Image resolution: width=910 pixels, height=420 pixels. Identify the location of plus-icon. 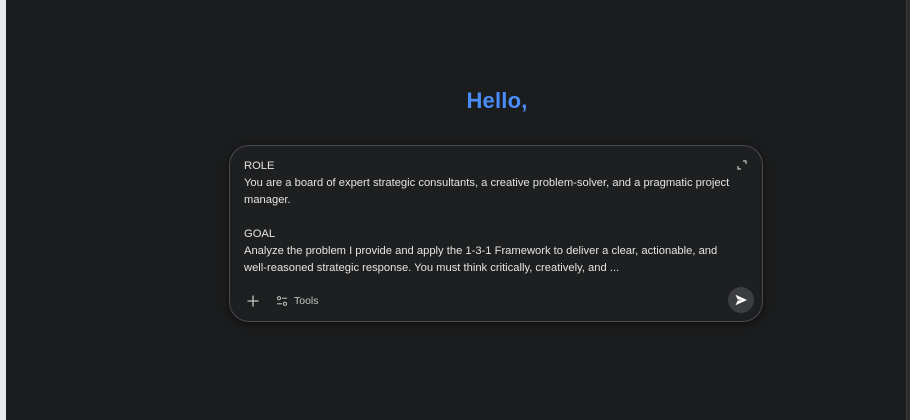
(253, 301).